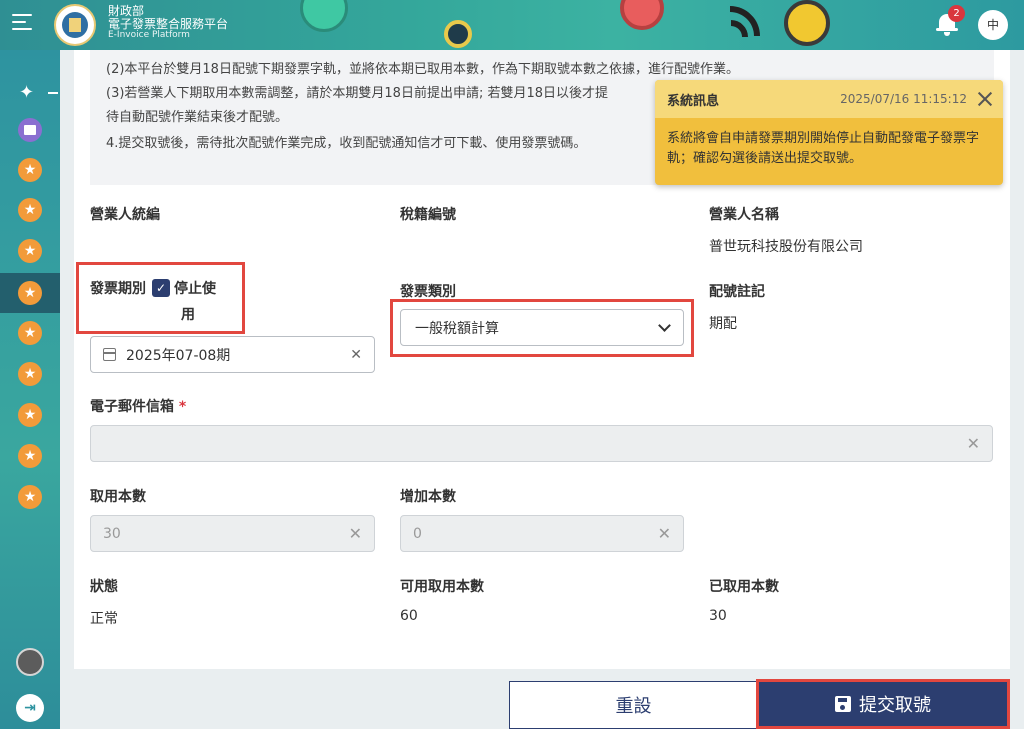 Image resolution: width=1024 pixels, height=729 pixels. I want to click on map-icon, so click(30, 130).